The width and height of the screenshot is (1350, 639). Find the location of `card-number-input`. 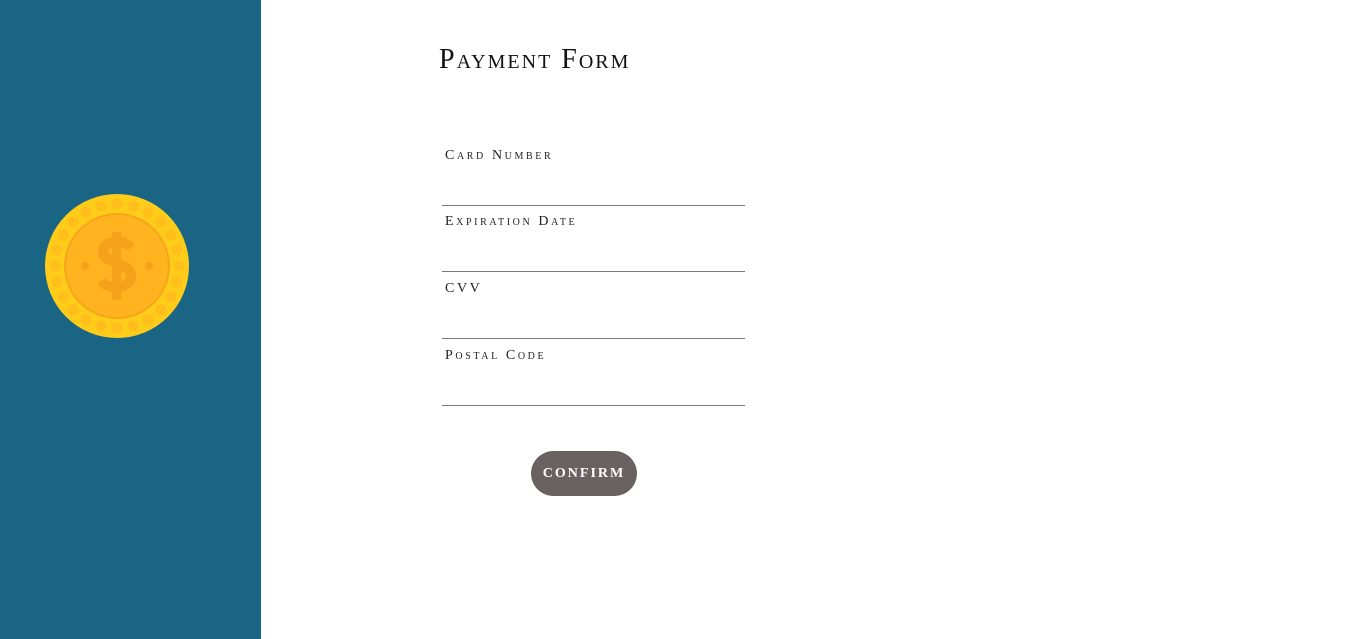

card-number-input is located at coordinates (593, 190).